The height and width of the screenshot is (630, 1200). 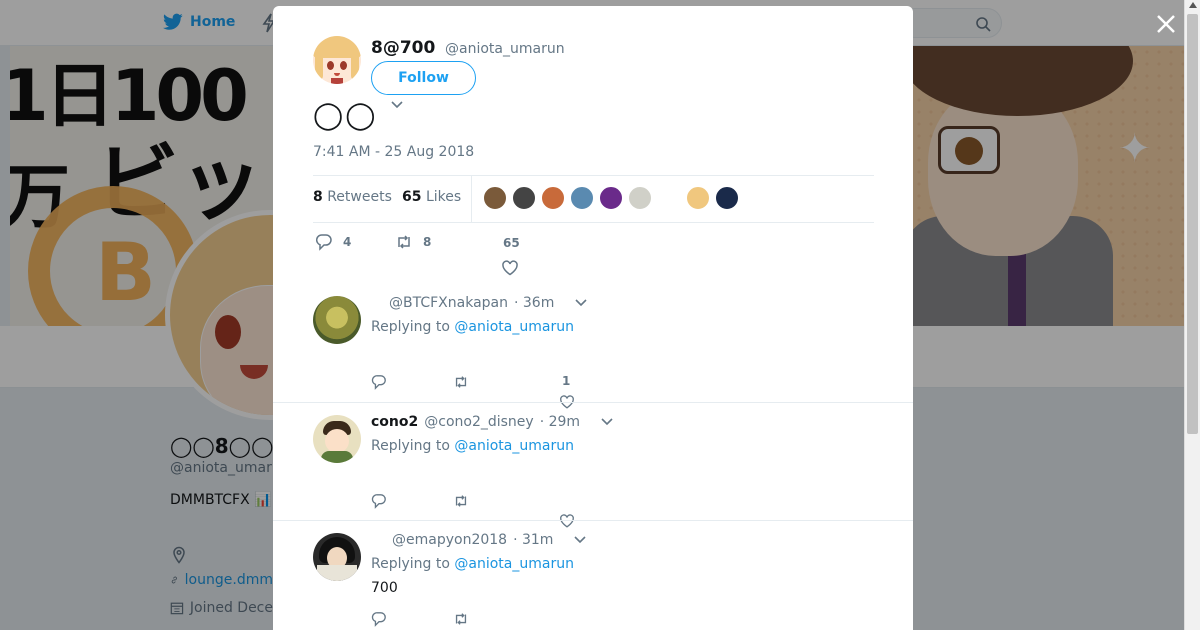 I want to click on like-action, so click(x=569, y=510).